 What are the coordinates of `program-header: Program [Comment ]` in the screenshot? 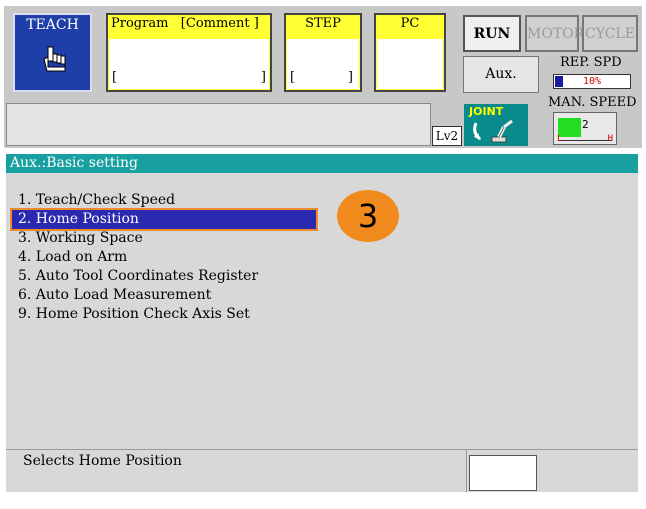 It's located at (185, 23).